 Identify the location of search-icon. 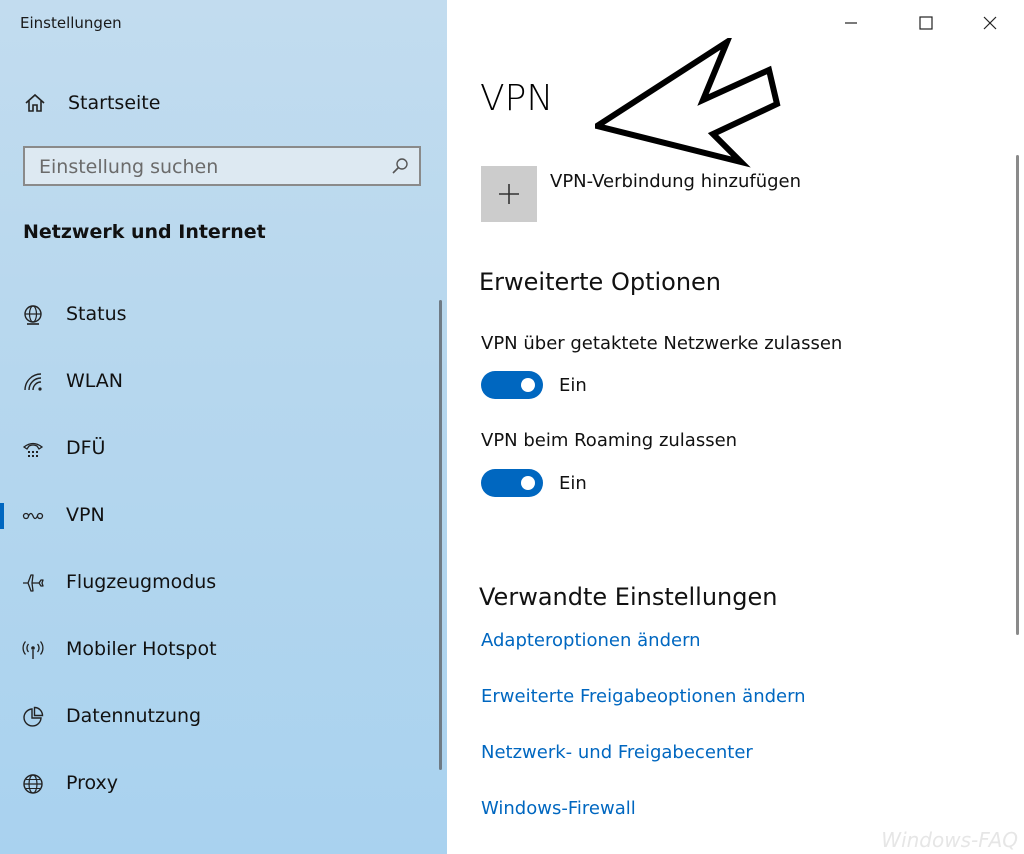
(400, 166).